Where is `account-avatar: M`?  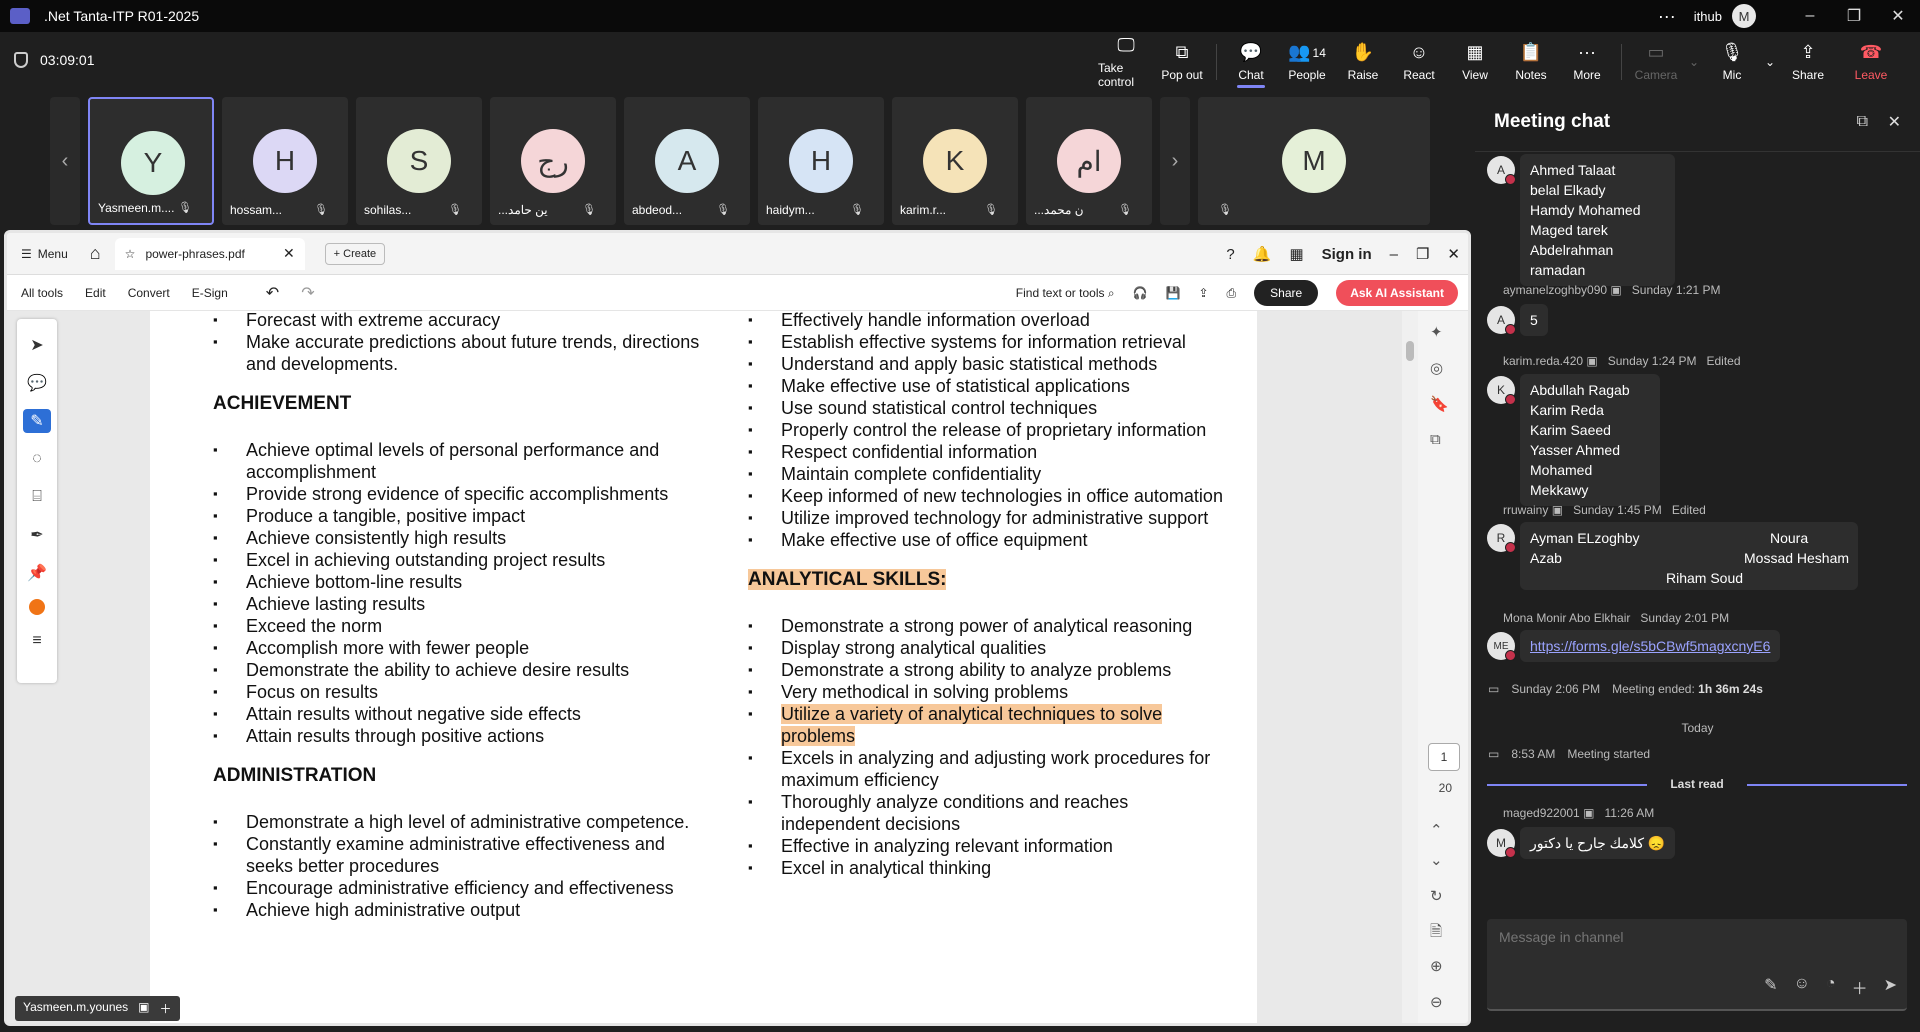
account-avatar: M is located at coordinates (1744, 16).